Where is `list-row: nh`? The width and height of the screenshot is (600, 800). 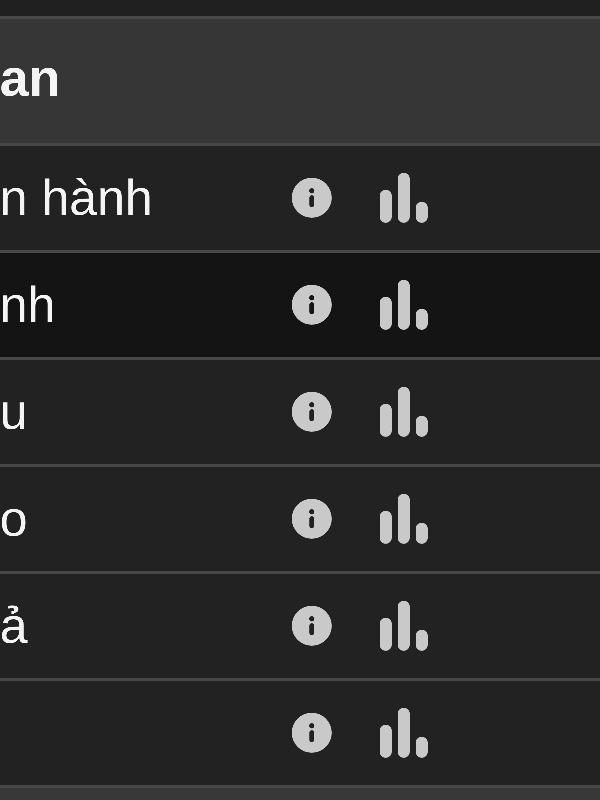 list-row: nh is located at coordinates (300, 306).